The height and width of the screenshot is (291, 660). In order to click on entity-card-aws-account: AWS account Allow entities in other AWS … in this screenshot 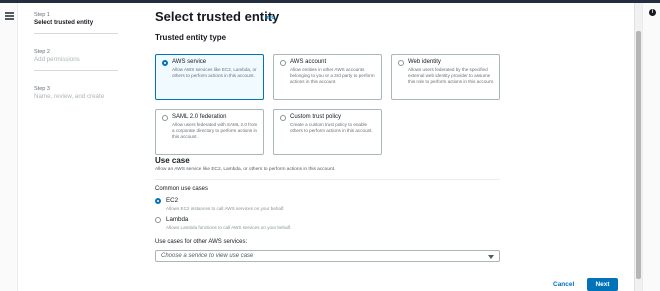, I will do `click(327, 77)`.